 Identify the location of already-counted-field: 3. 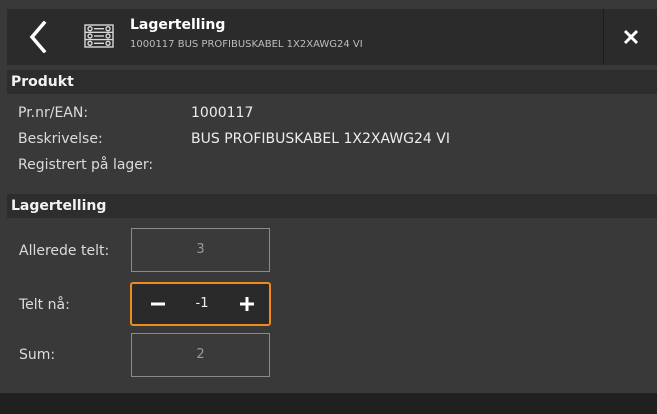
(200, 250).